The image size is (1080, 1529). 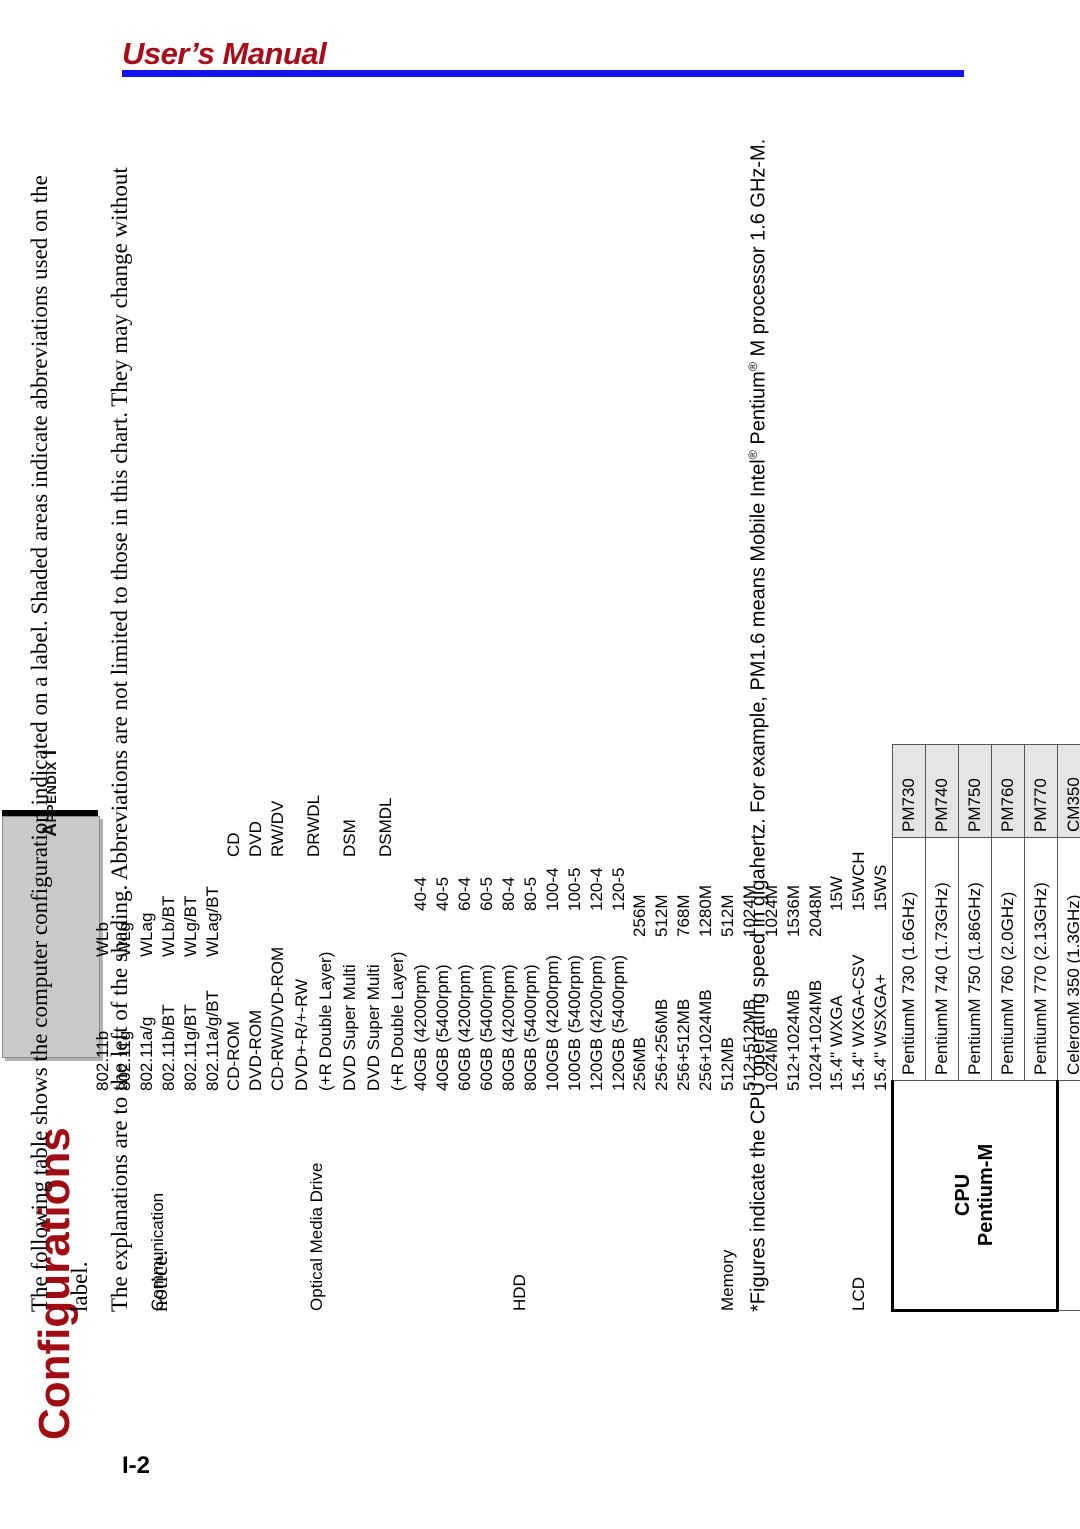 What do you see at coordinates (102, 939) in the screenshot?
I see `communication-abbr-0: WLb` at bounding box center [102, 939].